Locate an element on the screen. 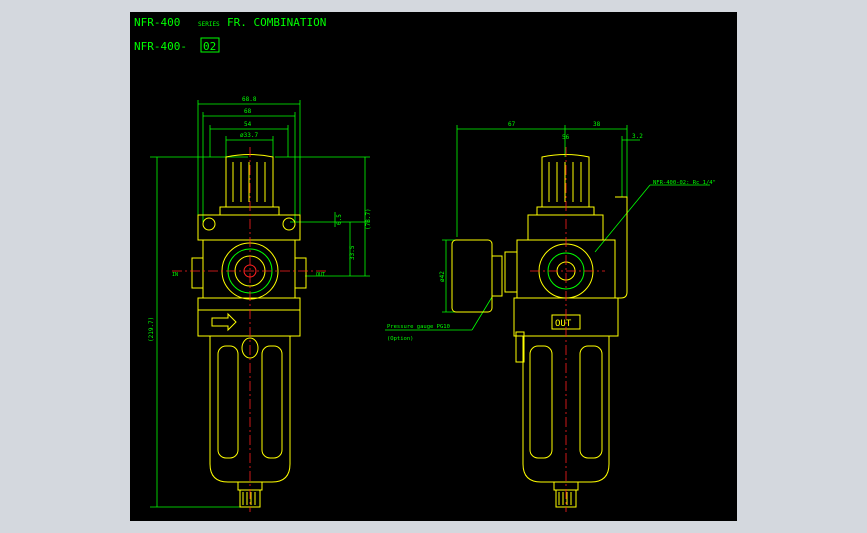  front-screw-right is located at coordinates (289, 224).